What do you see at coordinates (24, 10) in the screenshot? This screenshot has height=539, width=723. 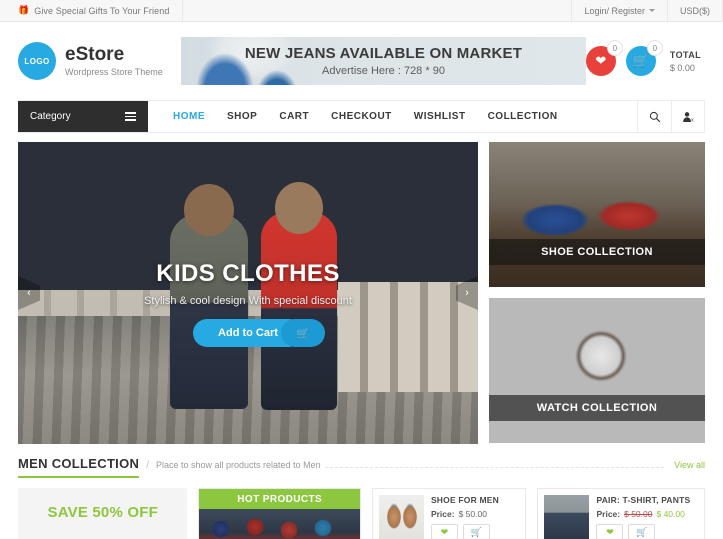 I see `gift-icon: 🎁` at bounding box center [24, 10].